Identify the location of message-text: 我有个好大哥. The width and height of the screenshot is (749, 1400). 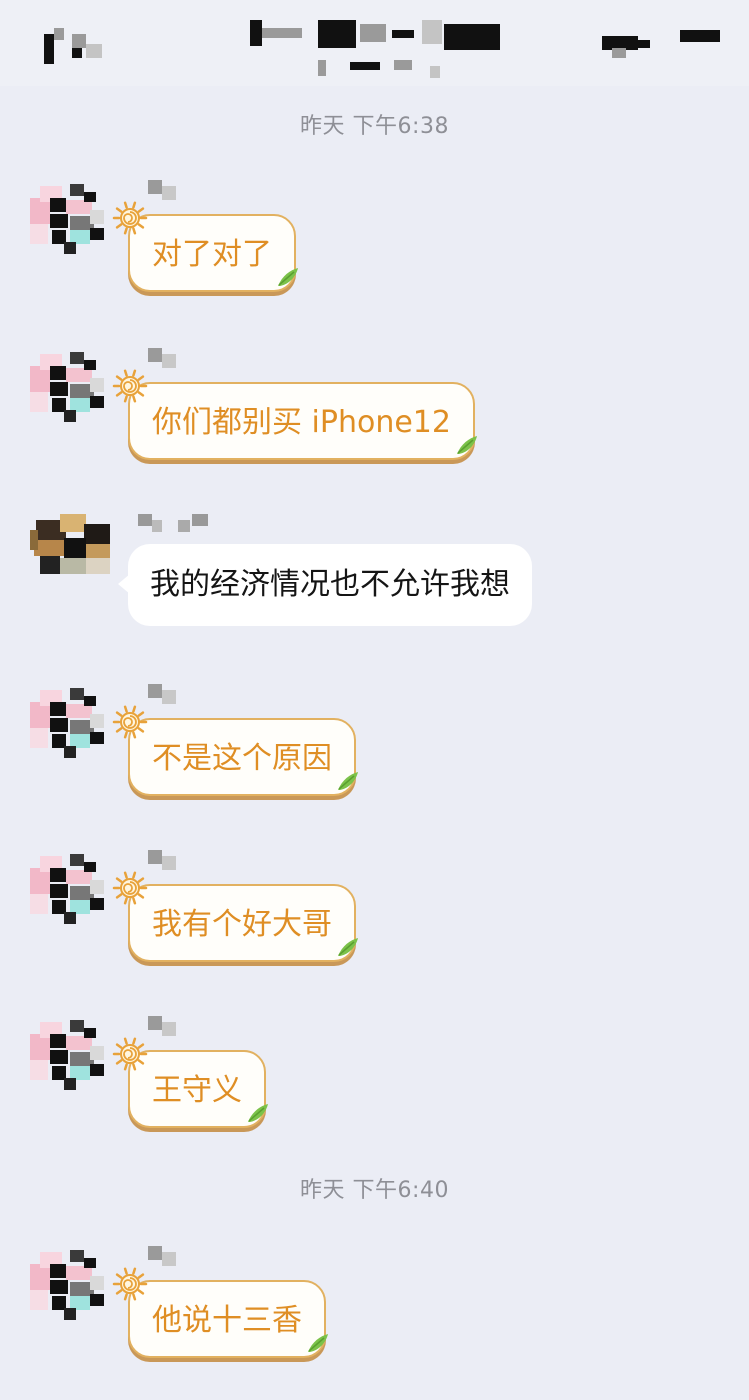
(242, 924).